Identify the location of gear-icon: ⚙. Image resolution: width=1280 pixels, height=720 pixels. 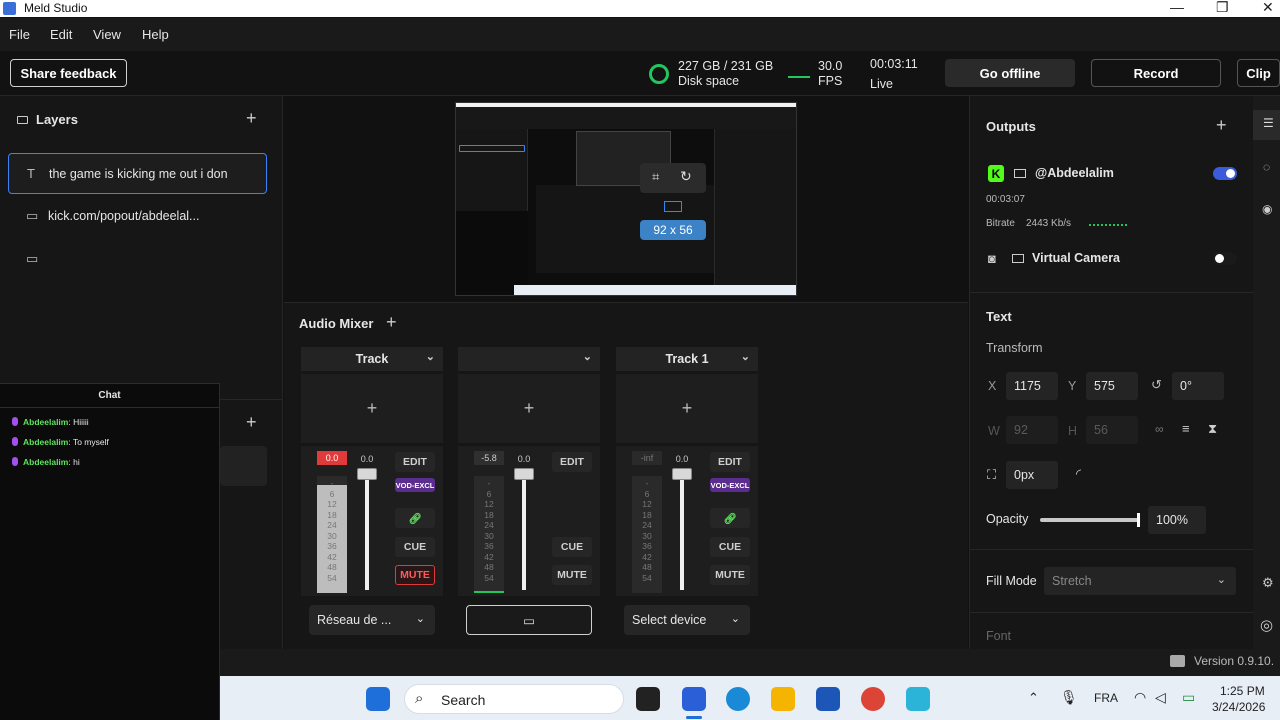
(1268, 583).